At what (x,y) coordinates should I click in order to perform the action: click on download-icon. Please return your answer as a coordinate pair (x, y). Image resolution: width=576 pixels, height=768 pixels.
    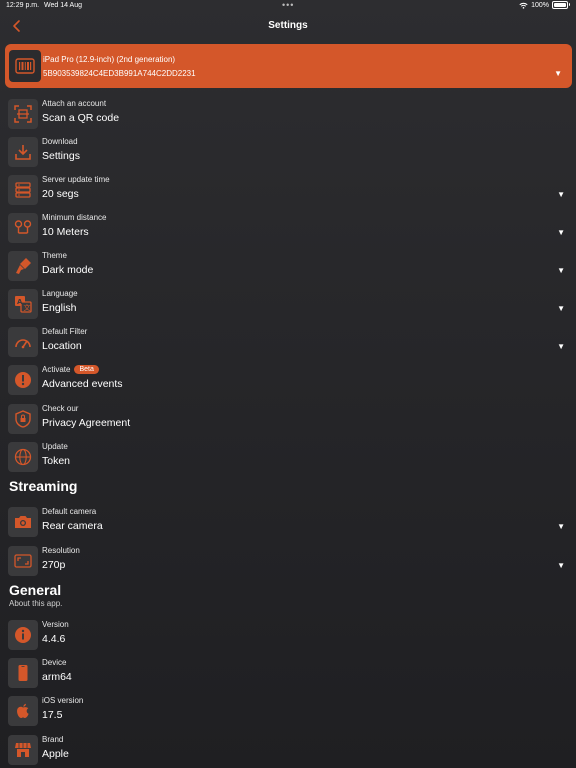
    Looking at the image, I should click on (23, 152).